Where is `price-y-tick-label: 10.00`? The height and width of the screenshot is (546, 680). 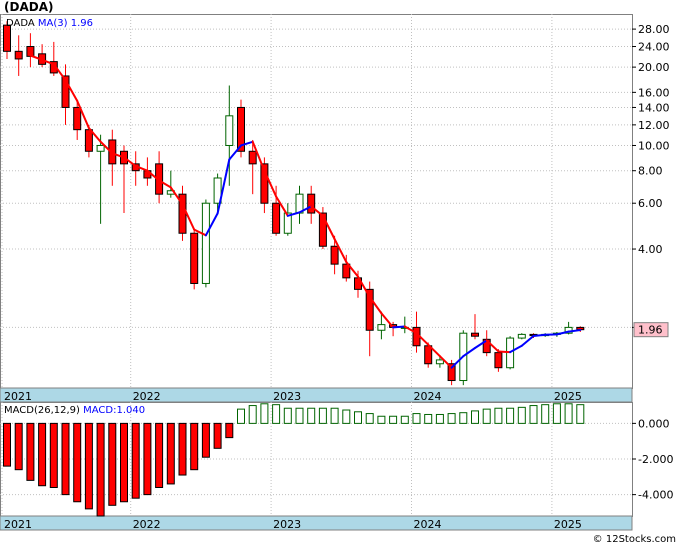
price-y-tick-label: 10.00 is located at coordinates (654, 145).